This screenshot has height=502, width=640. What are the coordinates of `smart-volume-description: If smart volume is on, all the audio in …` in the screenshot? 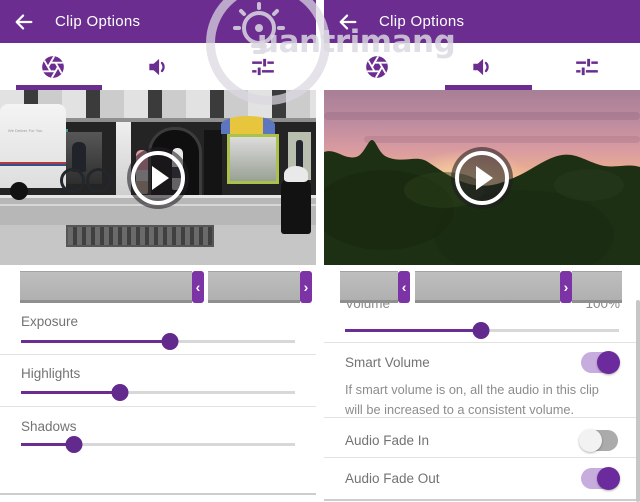 It's located at (472, 400).